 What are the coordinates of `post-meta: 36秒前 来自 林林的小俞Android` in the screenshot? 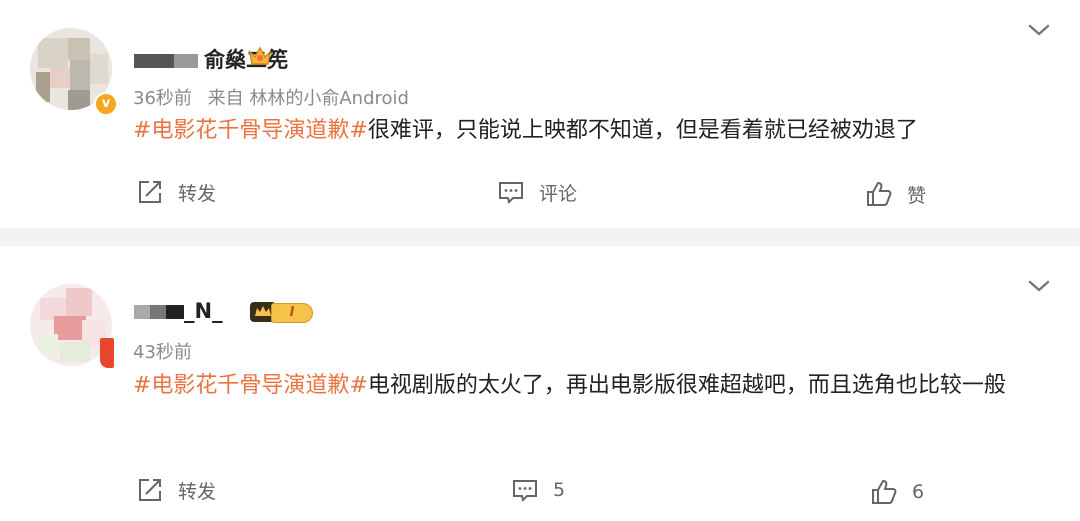 It's located at (271, 97).